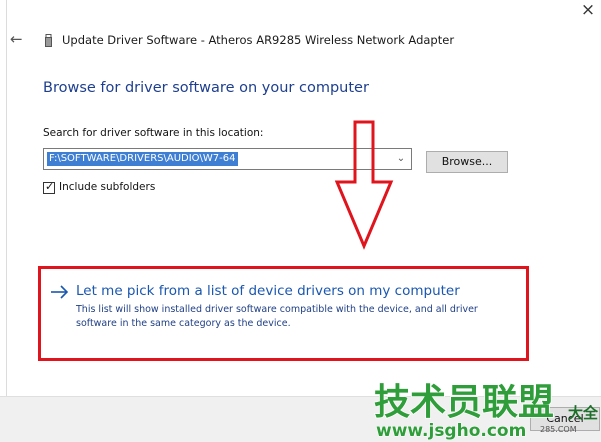 This screenshot has height=442, width=601. Describe the element at coordinates (451, 431) in the screenshot. I see `svg-text: www.jsgho.com` at that location.